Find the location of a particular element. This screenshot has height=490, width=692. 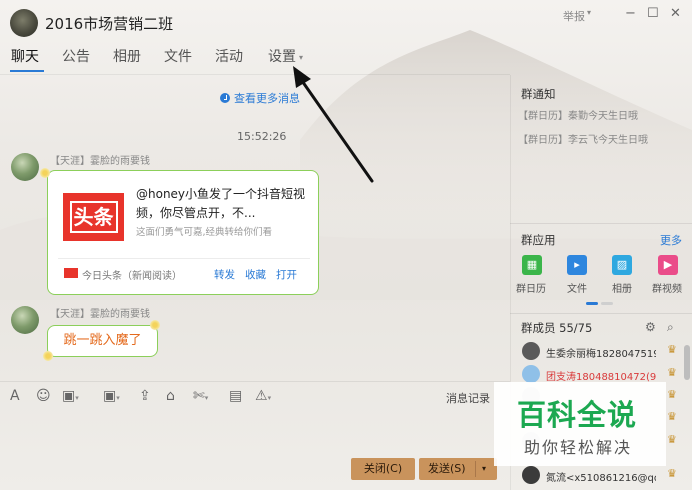

tab-settings-label: 设置 is located at coordinates (282, 57).